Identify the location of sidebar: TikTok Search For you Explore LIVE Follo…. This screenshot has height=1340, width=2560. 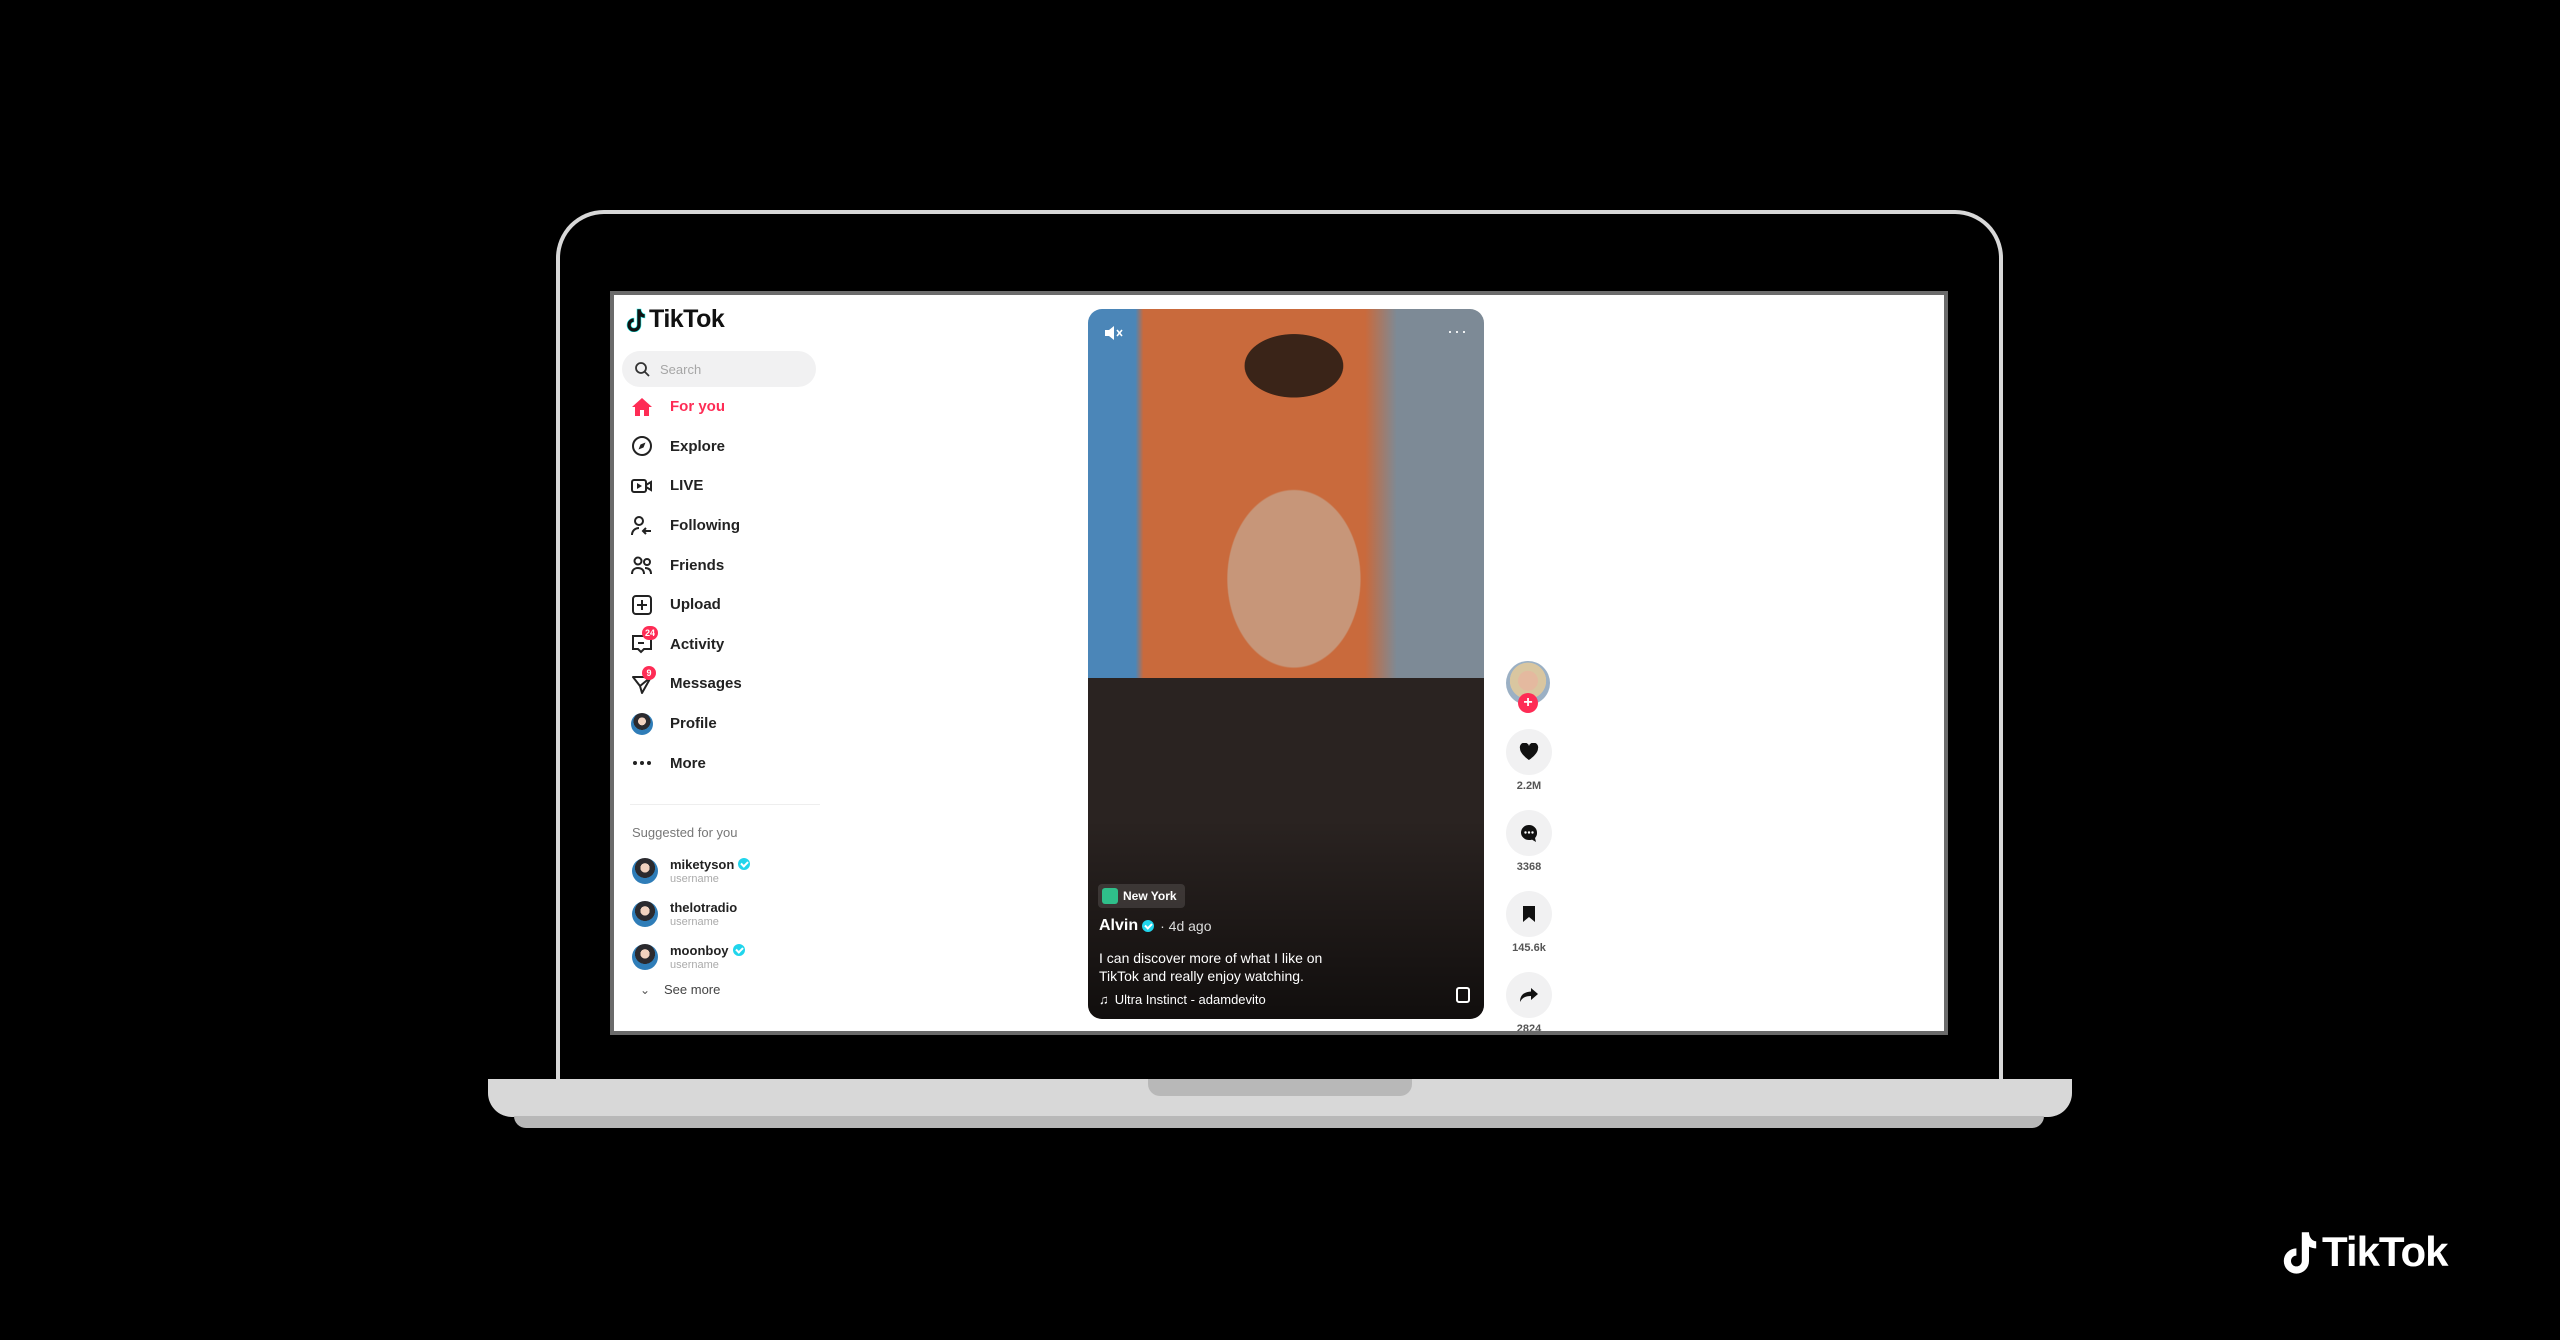
(720, 663).